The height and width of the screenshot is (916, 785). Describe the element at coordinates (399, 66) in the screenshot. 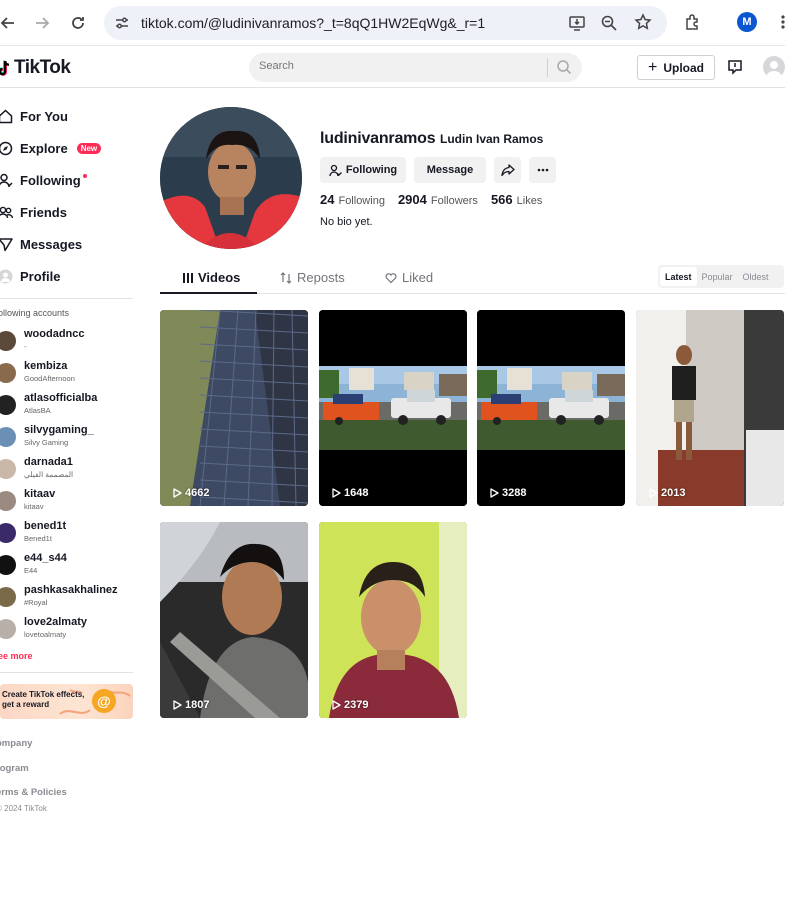

I see `search-input` at that location.